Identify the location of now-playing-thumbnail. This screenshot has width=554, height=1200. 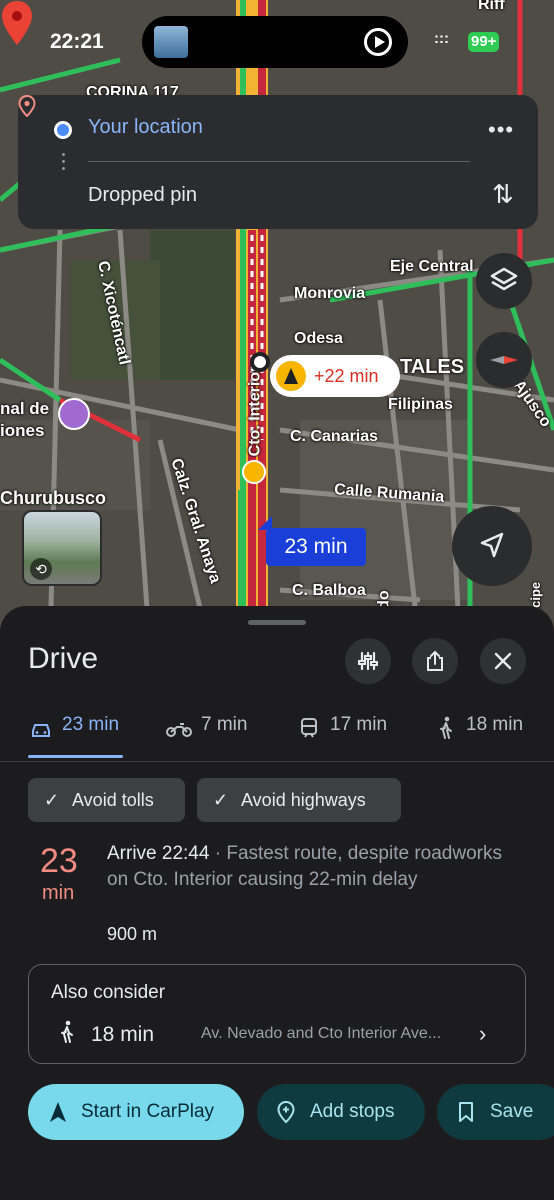
(171, 42).